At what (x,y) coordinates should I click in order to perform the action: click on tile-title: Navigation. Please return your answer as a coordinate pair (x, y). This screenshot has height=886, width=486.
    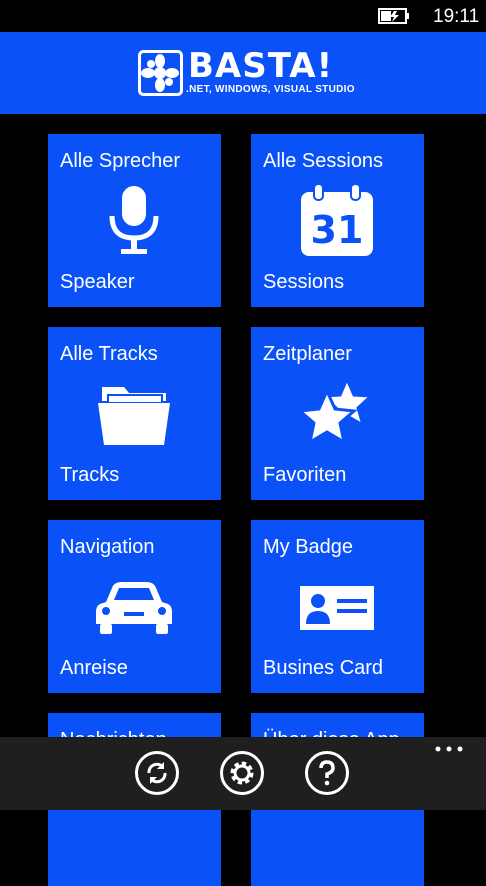
    Looking at the image, I should click on (107, 547).